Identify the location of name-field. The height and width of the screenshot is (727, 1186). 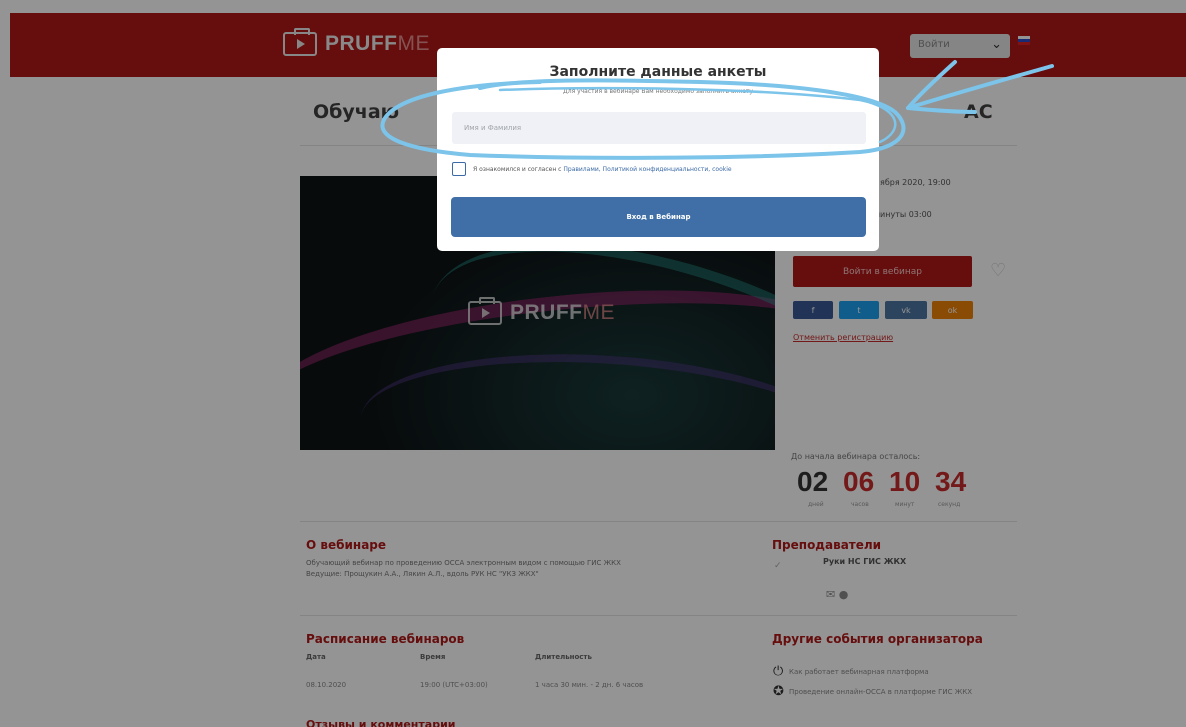
(659, 128).